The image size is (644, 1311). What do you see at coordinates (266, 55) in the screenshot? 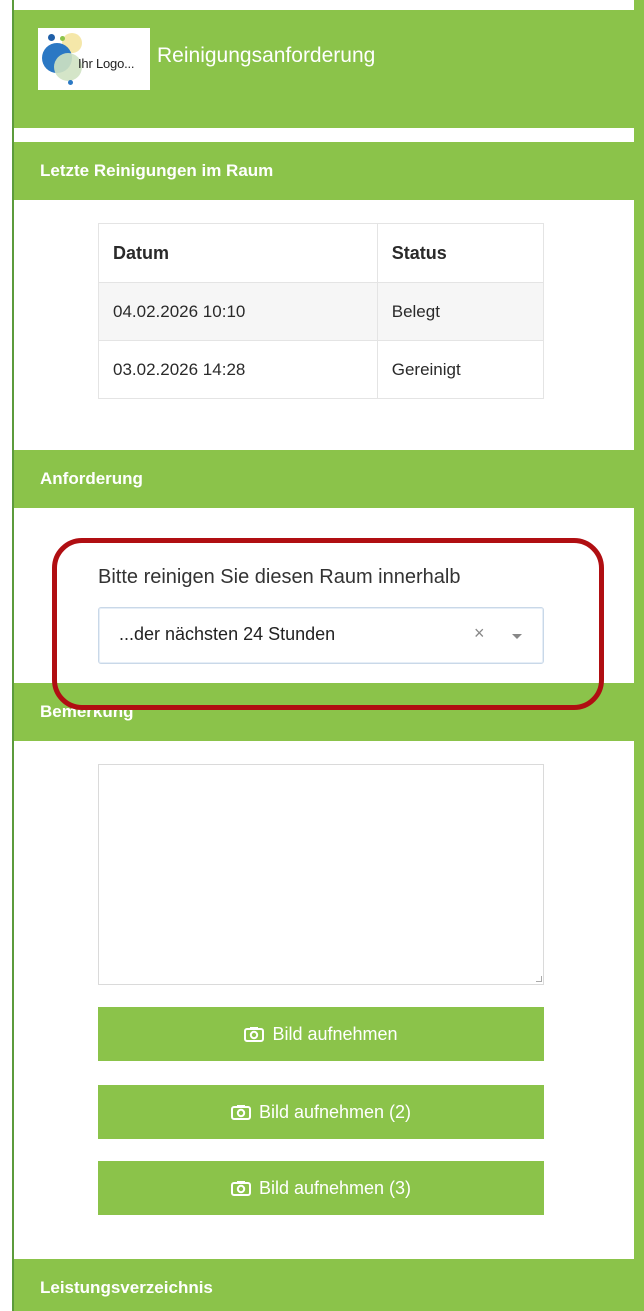
I see `page-title: Reinigungsanforderung` at bounding box center [266, 55].